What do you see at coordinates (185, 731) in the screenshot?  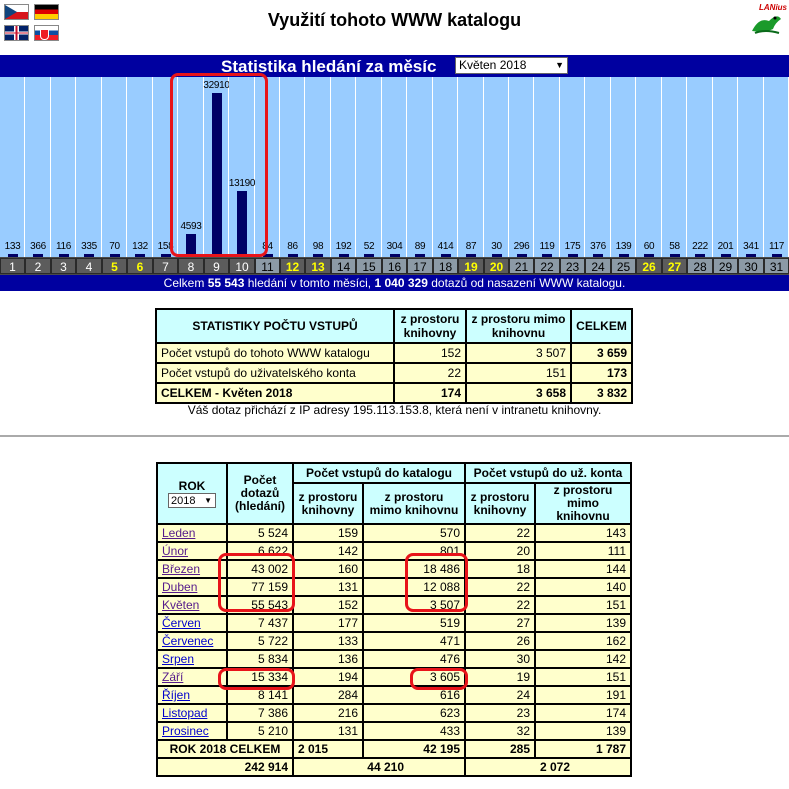 I see `month-link: Prosinec` at bounding box center [185, 731].